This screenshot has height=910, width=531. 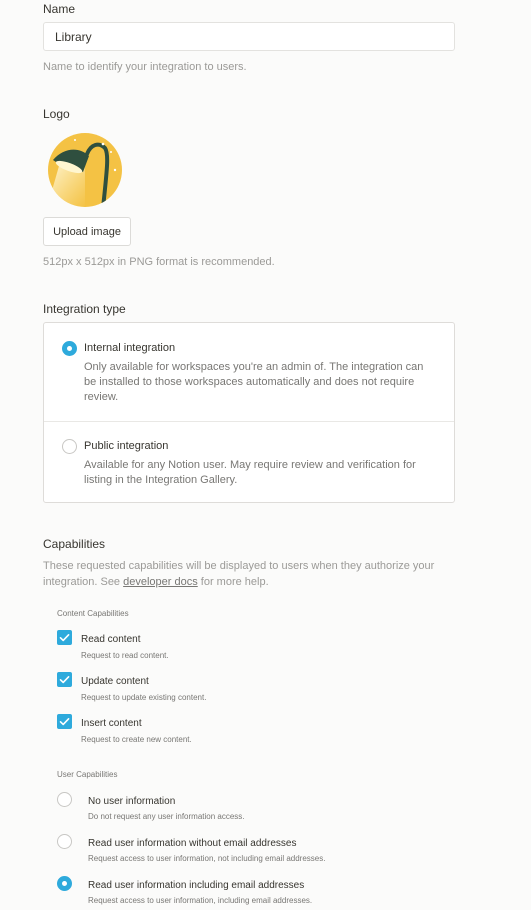 What do you see at coordinates (249, 36) in the screenshot?
I see `name-input` at bounding box center [249, 36].